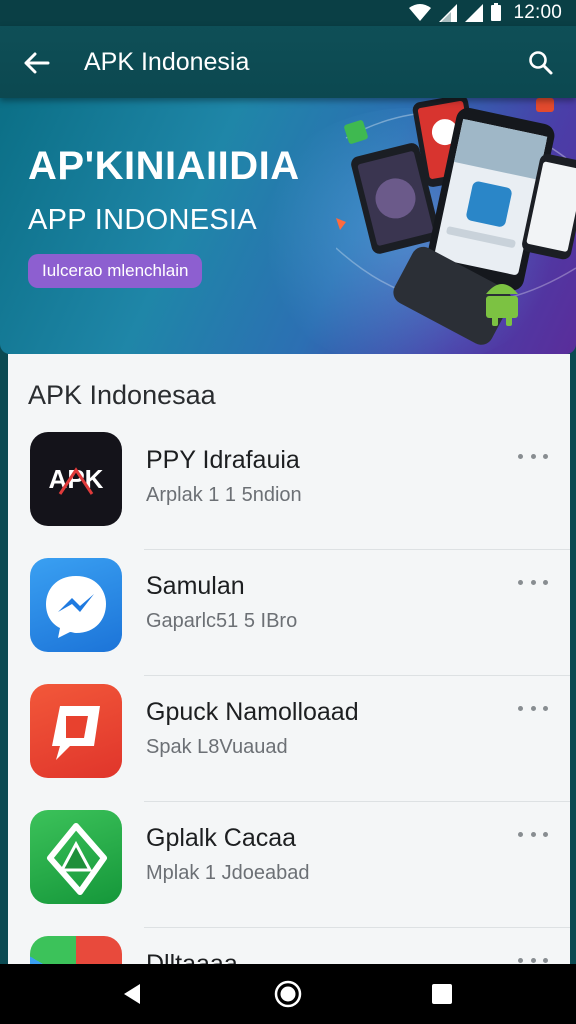  Describe the element at coordinates (537, 12) in the screenshot. I see `status-time: 12:00` at that location.